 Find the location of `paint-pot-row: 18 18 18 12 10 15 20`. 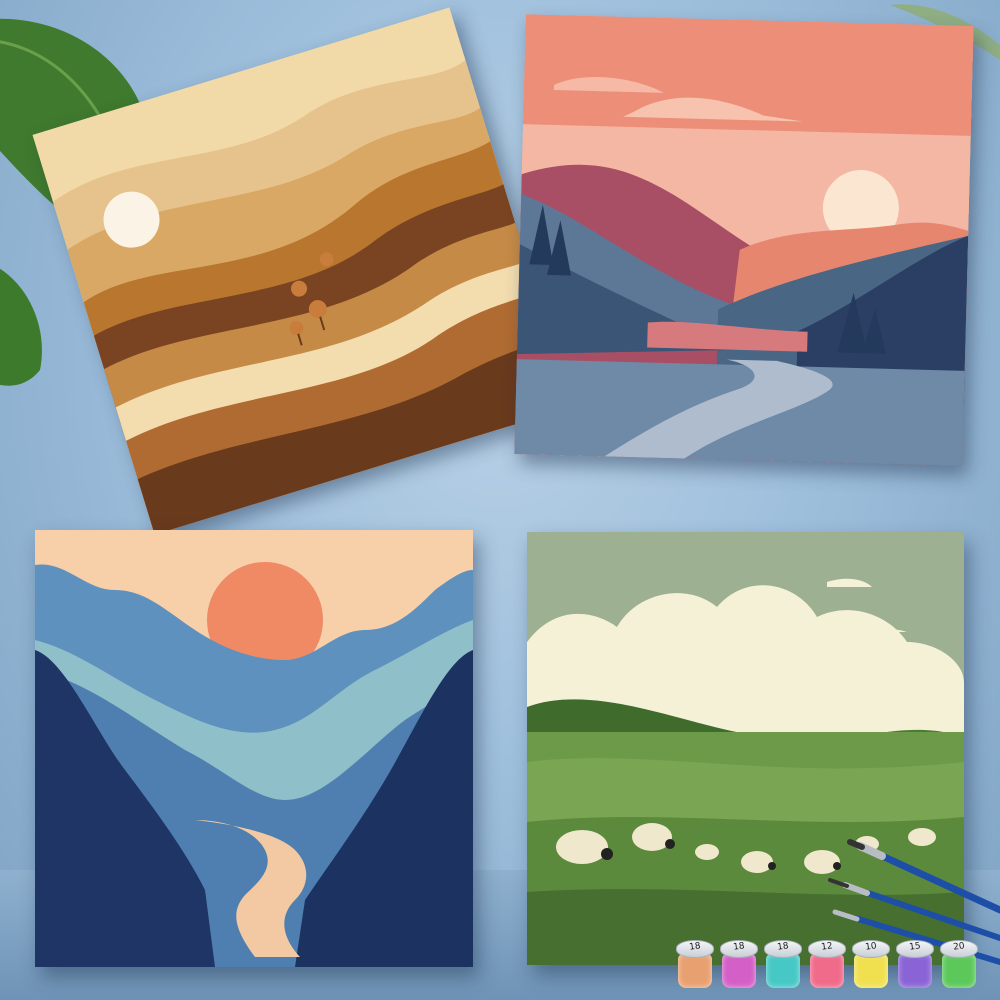

paint-pot-row: 18 18 18 12 10 15 20 is located at coordinates (827, 966).